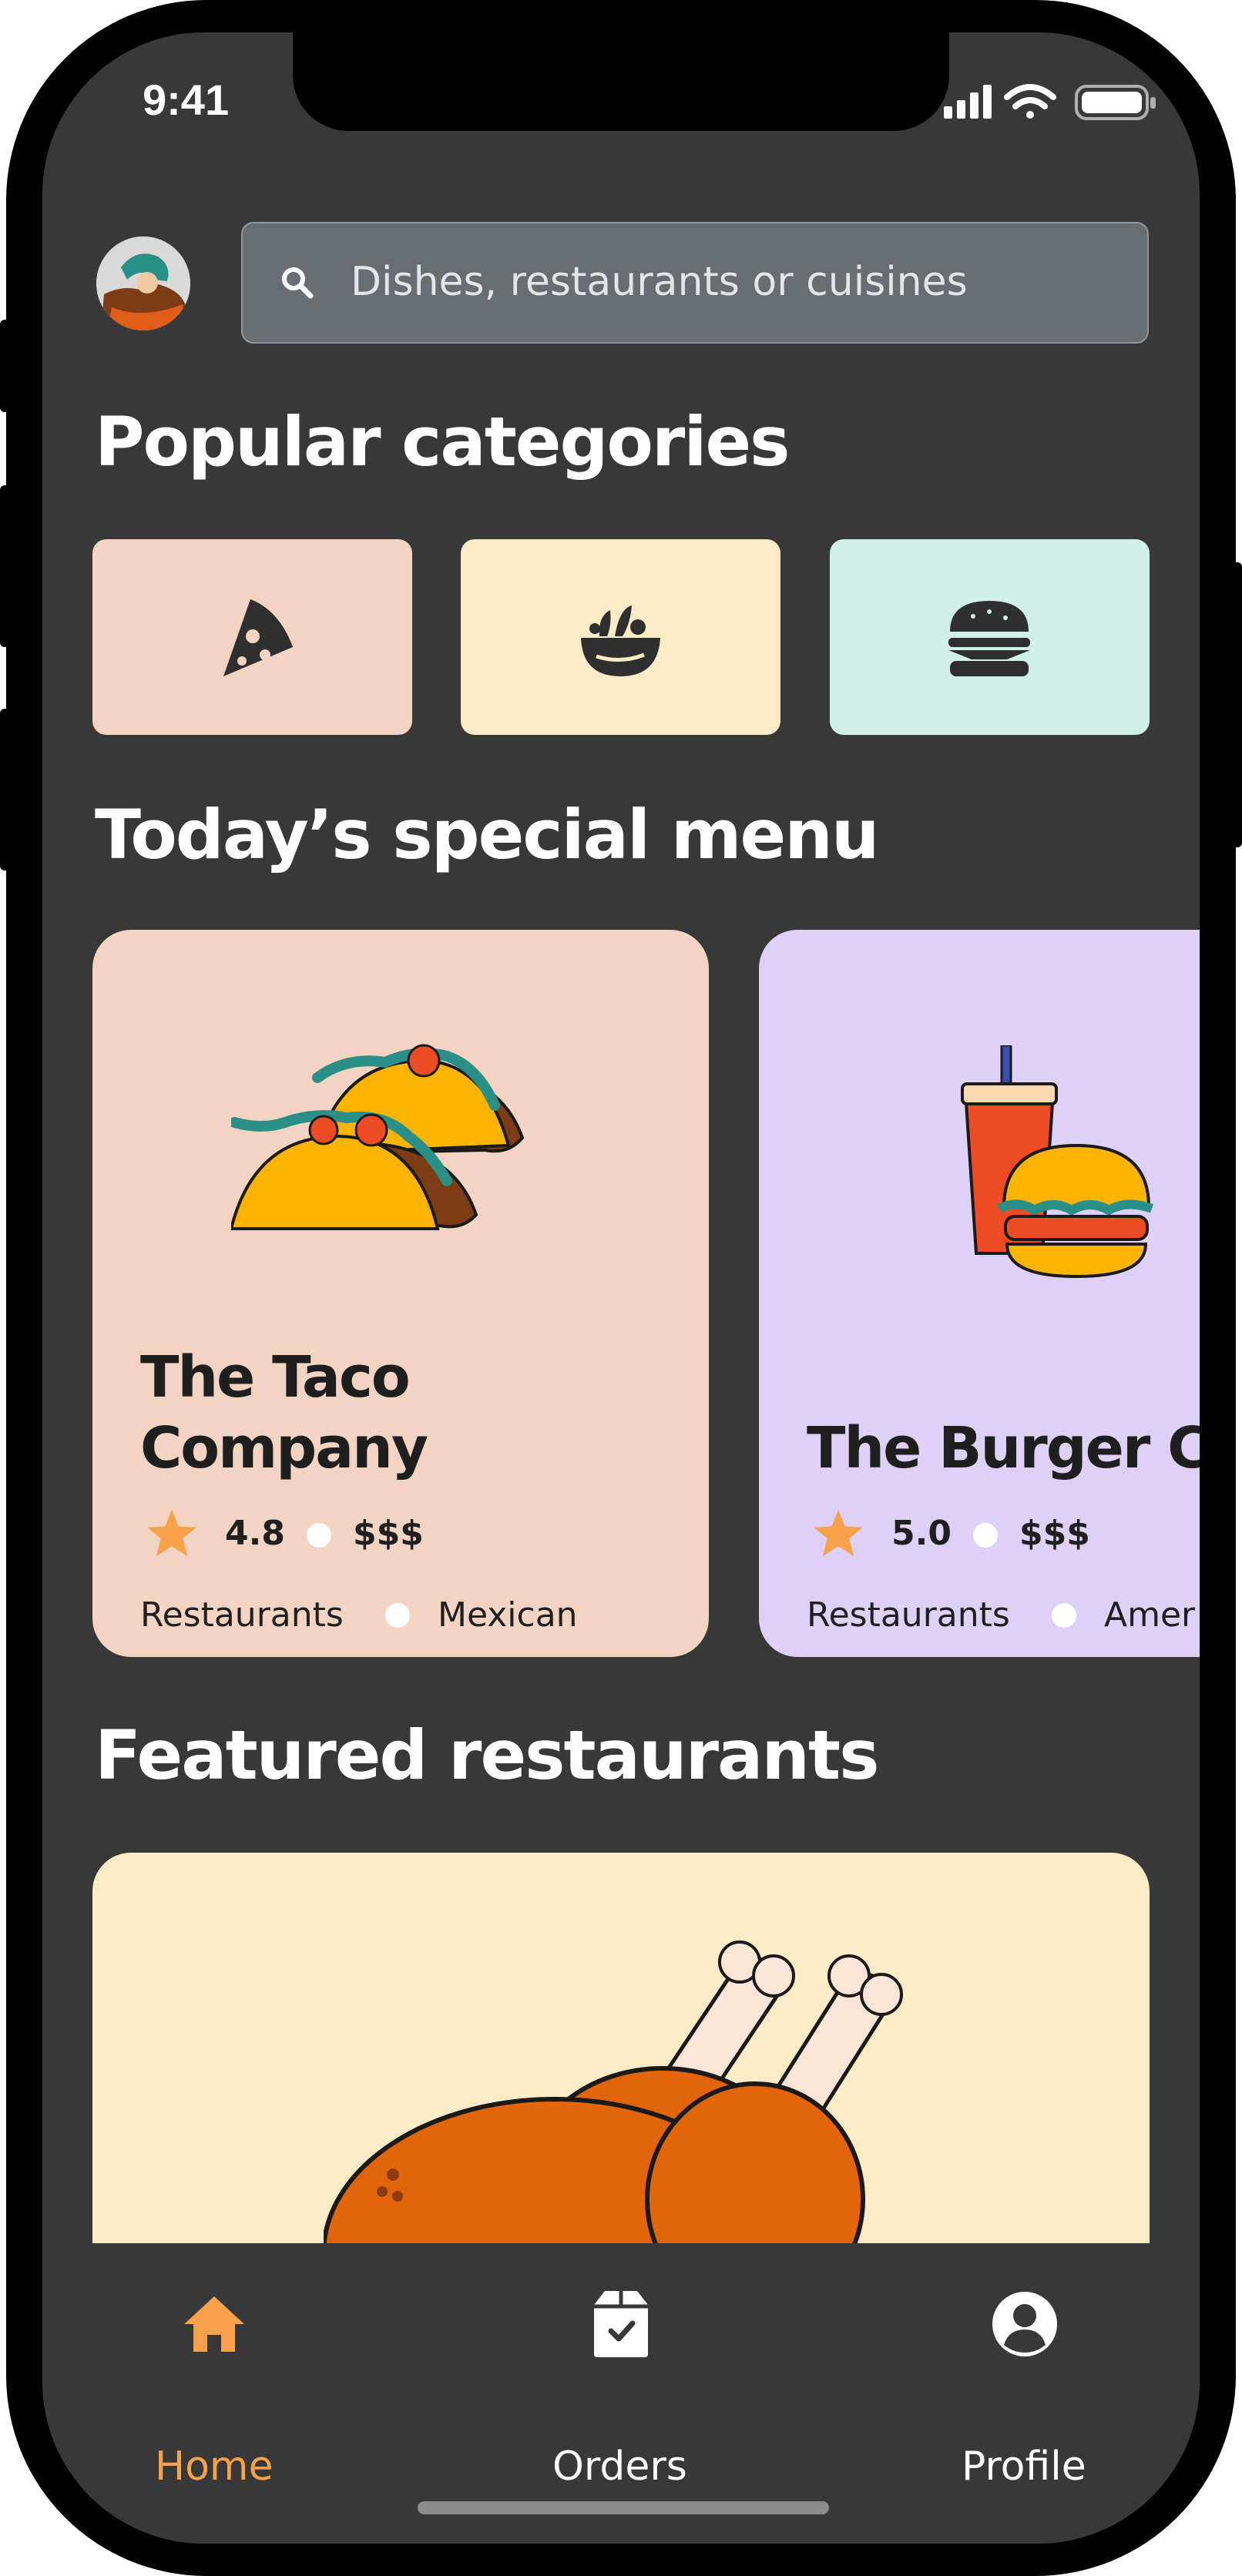  I want to click on featured-restaurants-title: Featured restaurants, so click(487, 1755).